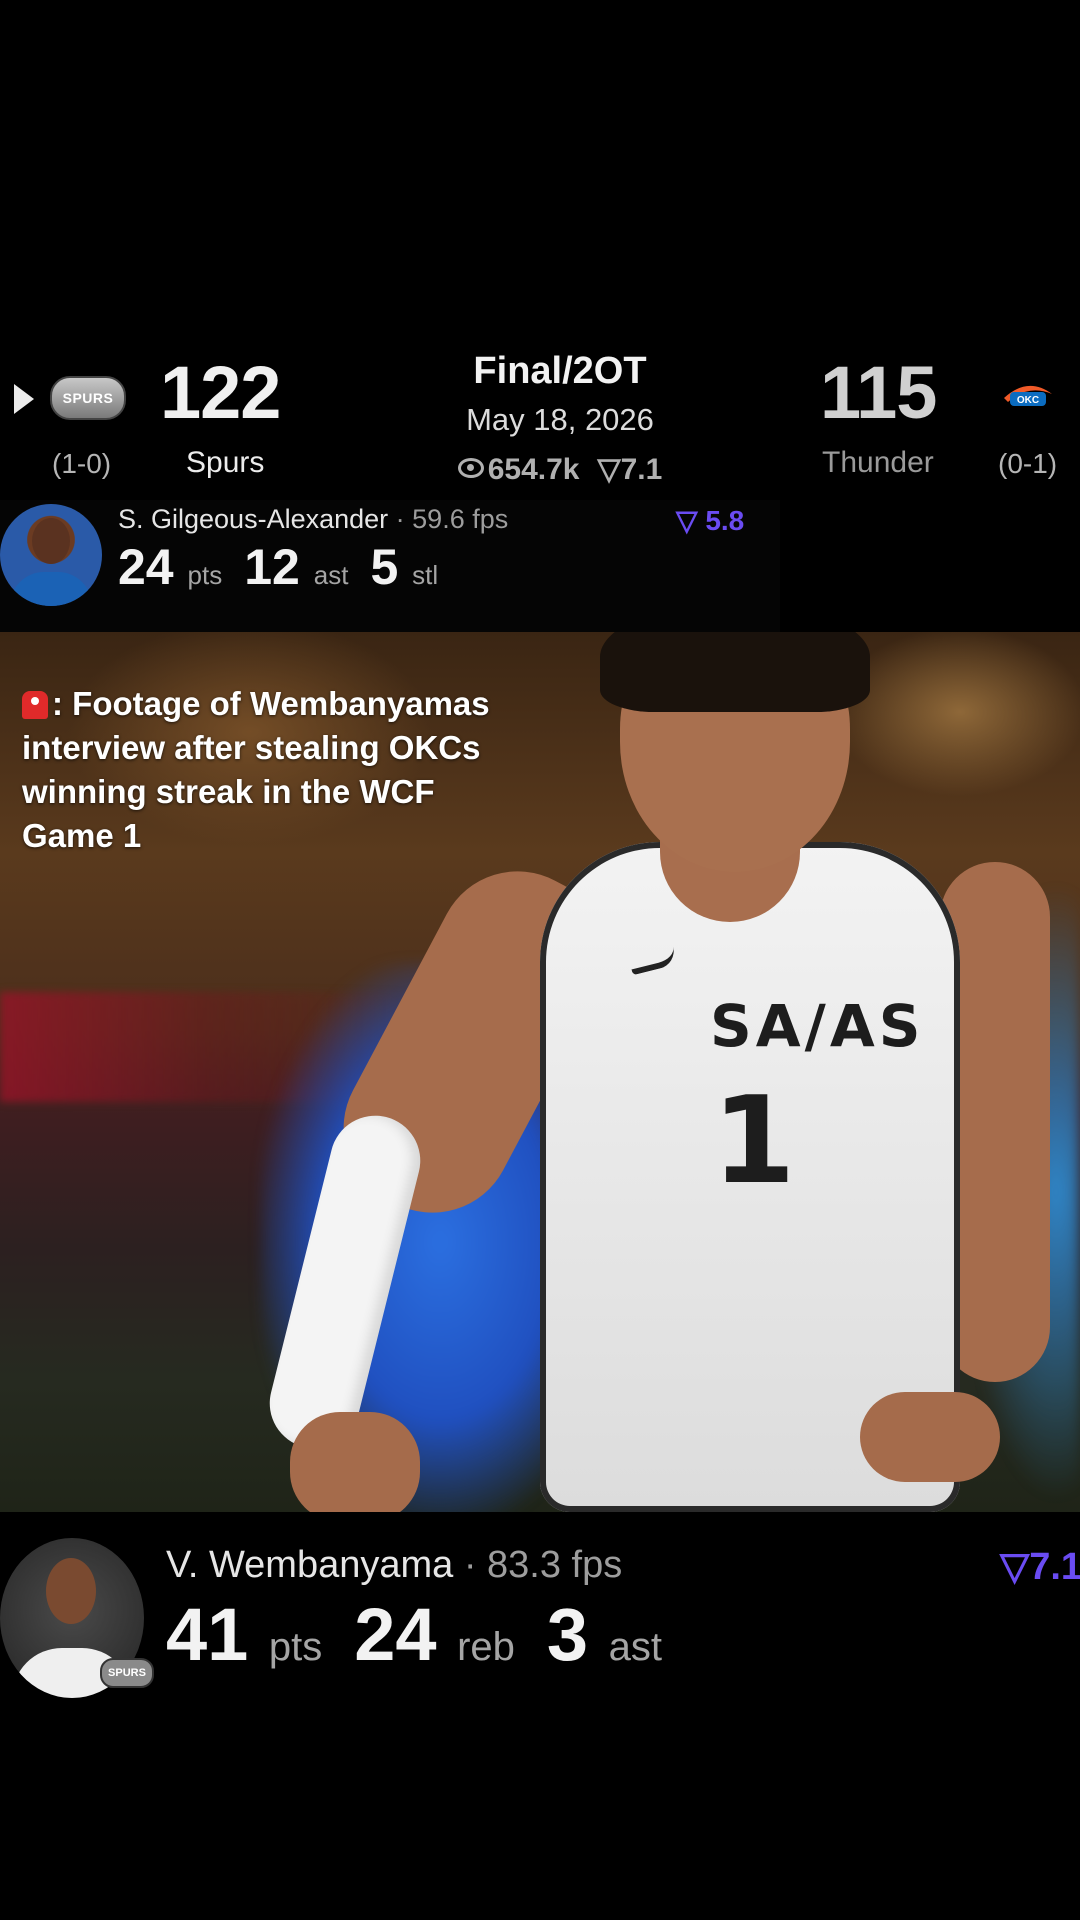  What do you see at coordinates (560, 419) in the screenshot?
I see `game-date: May 18, 2026` at bounding box center [560, 419].